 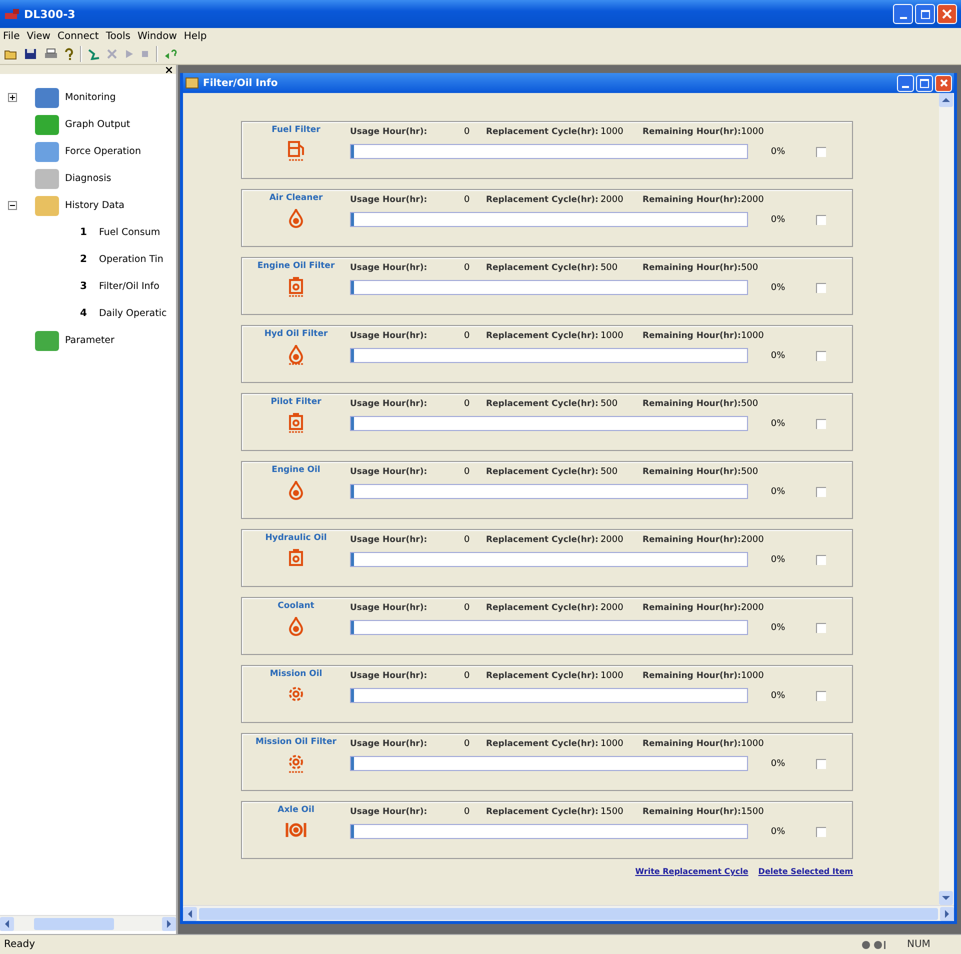 I want to click on tree-item: Force Operation, so click(x=103, y=151).